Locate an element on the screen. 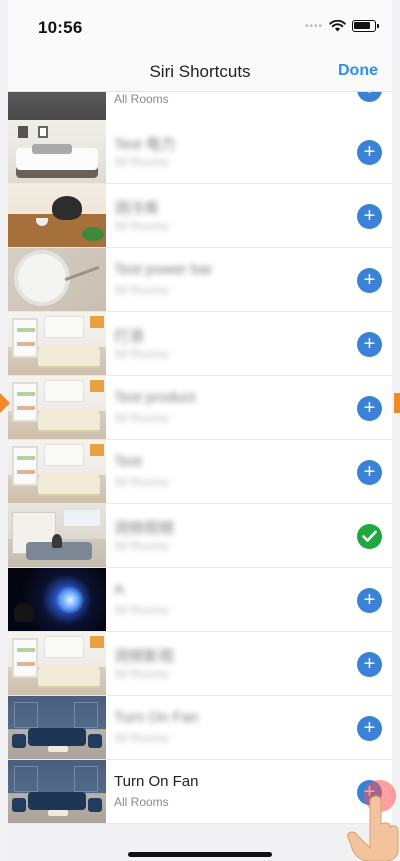 The height and width of the screenshot is (861, 400). list-item: 打浪 All Rooms + is located at coordinates (200, 344).